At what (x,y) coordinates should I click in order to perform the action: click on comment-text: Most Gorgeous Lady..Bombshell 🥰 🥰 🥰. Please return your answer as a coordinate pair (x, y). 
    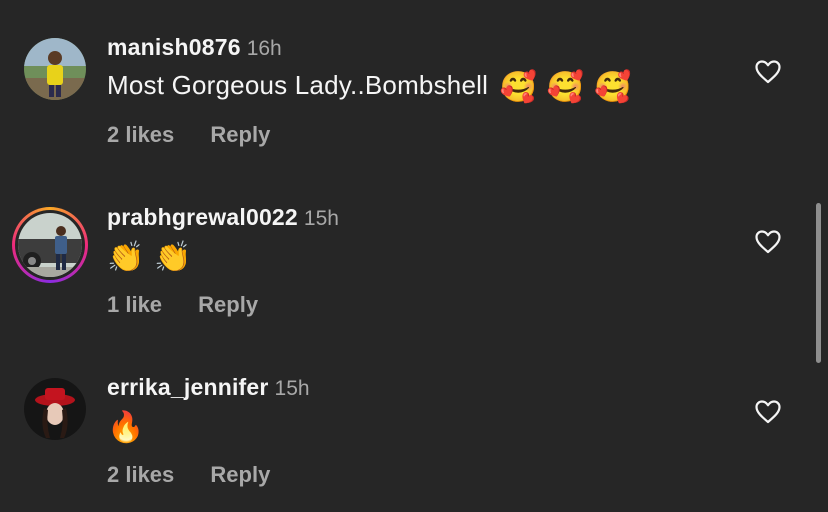
    Looking at the image, I should click on (369, 87).